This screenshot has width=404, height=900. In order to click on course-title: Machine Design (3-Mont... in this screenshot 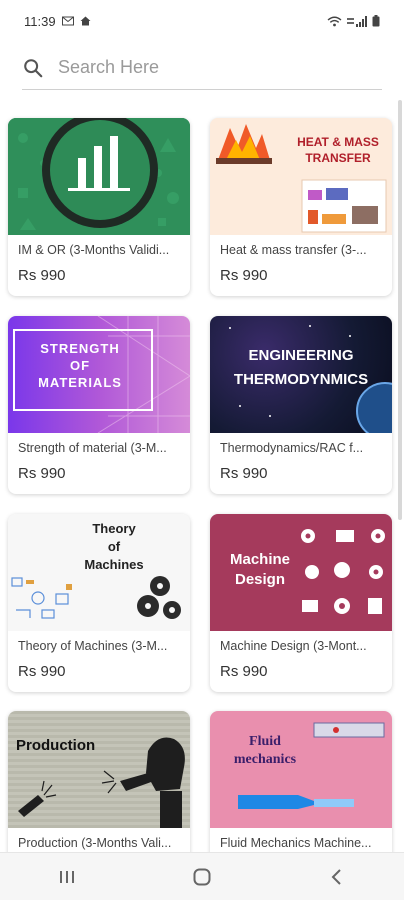, I will do `click(293, 646)`.